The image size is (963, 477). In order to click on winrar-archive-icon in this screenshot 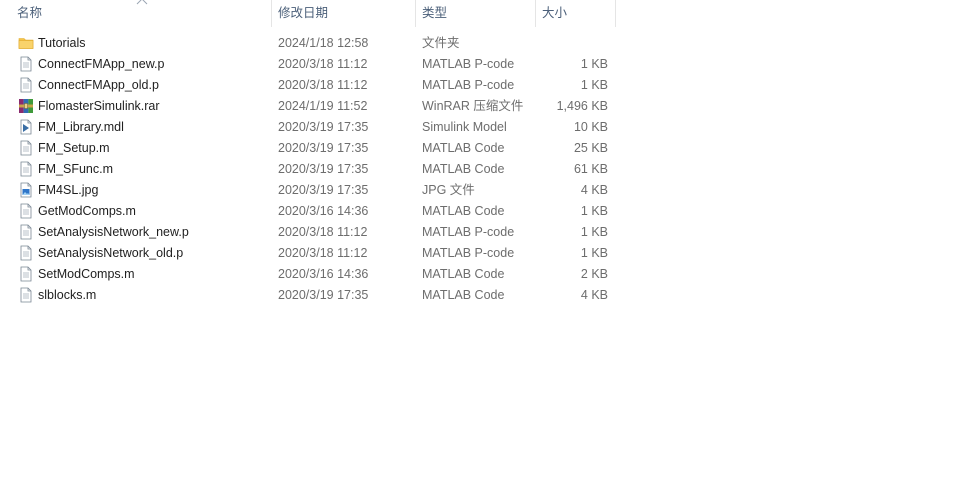, I will do `click(26, 106)`.